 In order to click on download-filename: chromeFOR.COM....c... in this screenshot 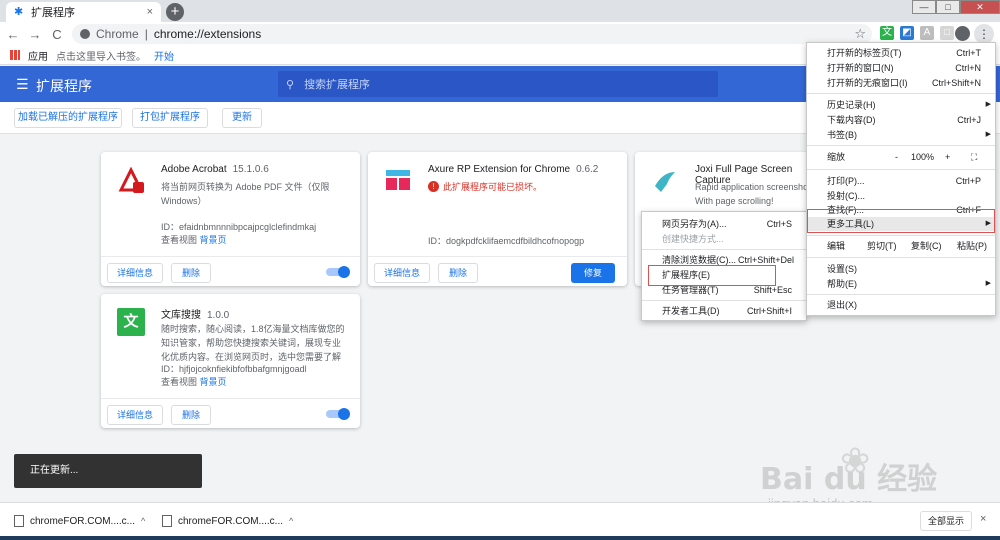, I will do `click(231, 521)`.